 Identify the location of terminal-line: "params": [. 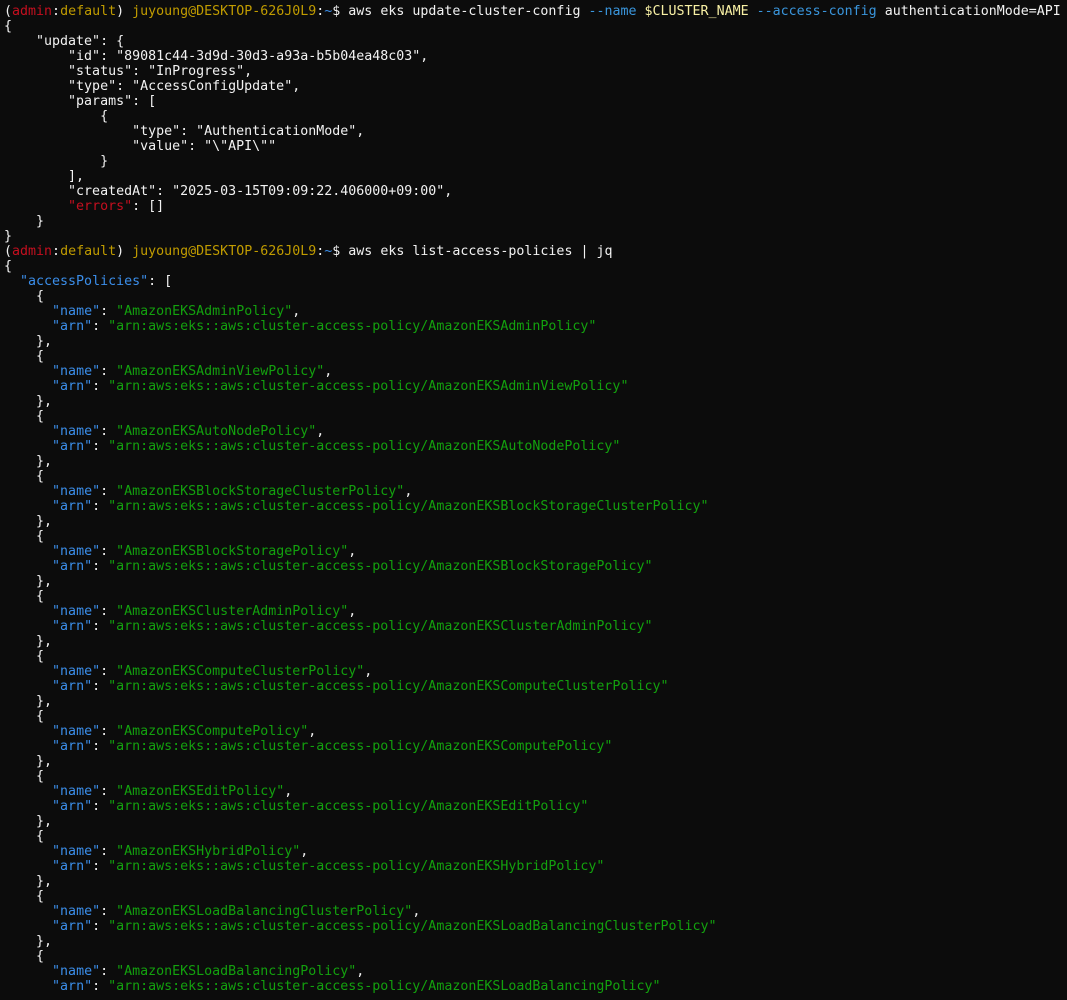
(535, 101).